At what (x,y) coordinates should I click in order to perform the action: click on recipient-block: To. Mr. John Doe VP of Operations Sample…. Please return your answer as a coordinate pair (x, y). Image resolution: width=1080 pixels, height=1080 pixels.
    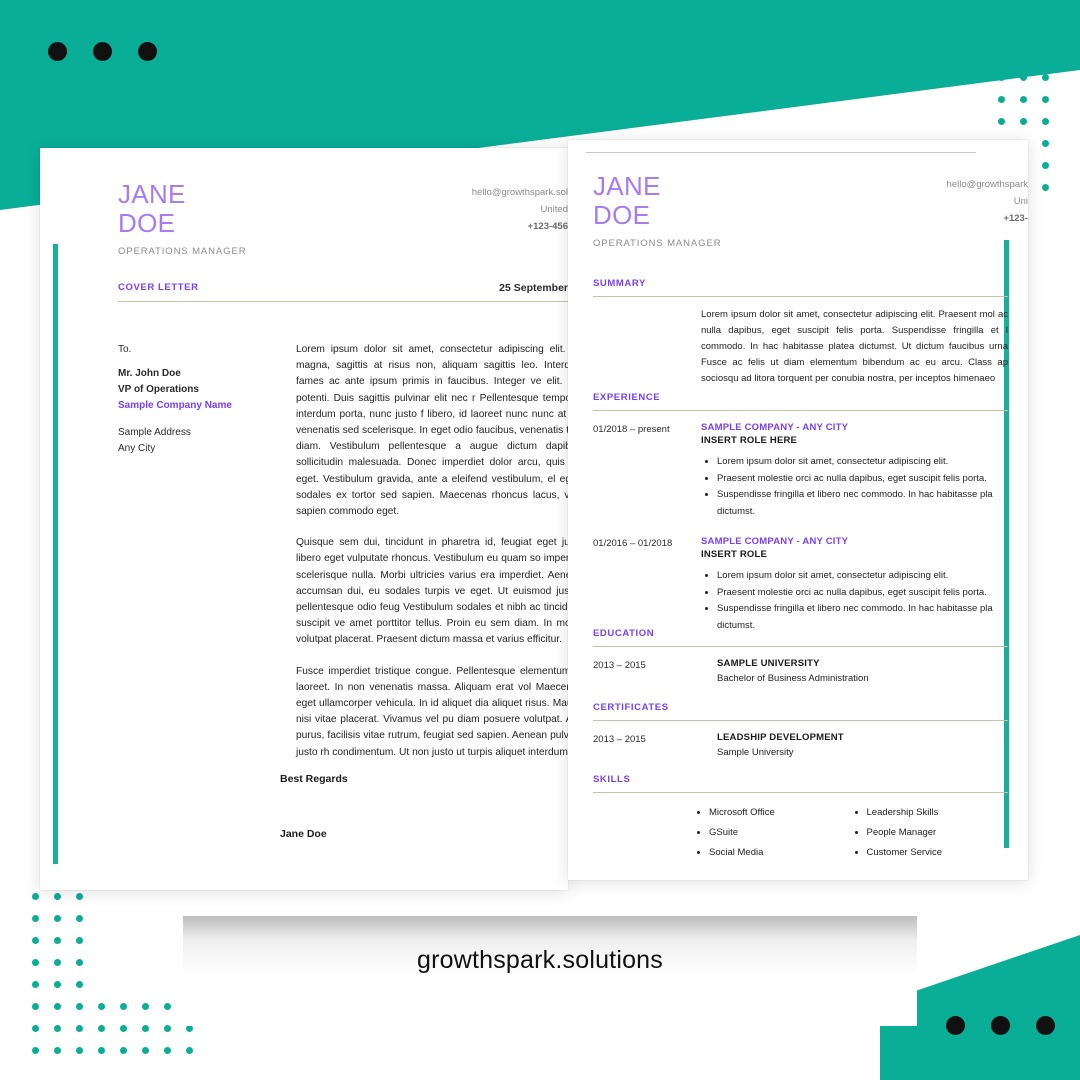
    Looking at the image, I should click on (188, 559).